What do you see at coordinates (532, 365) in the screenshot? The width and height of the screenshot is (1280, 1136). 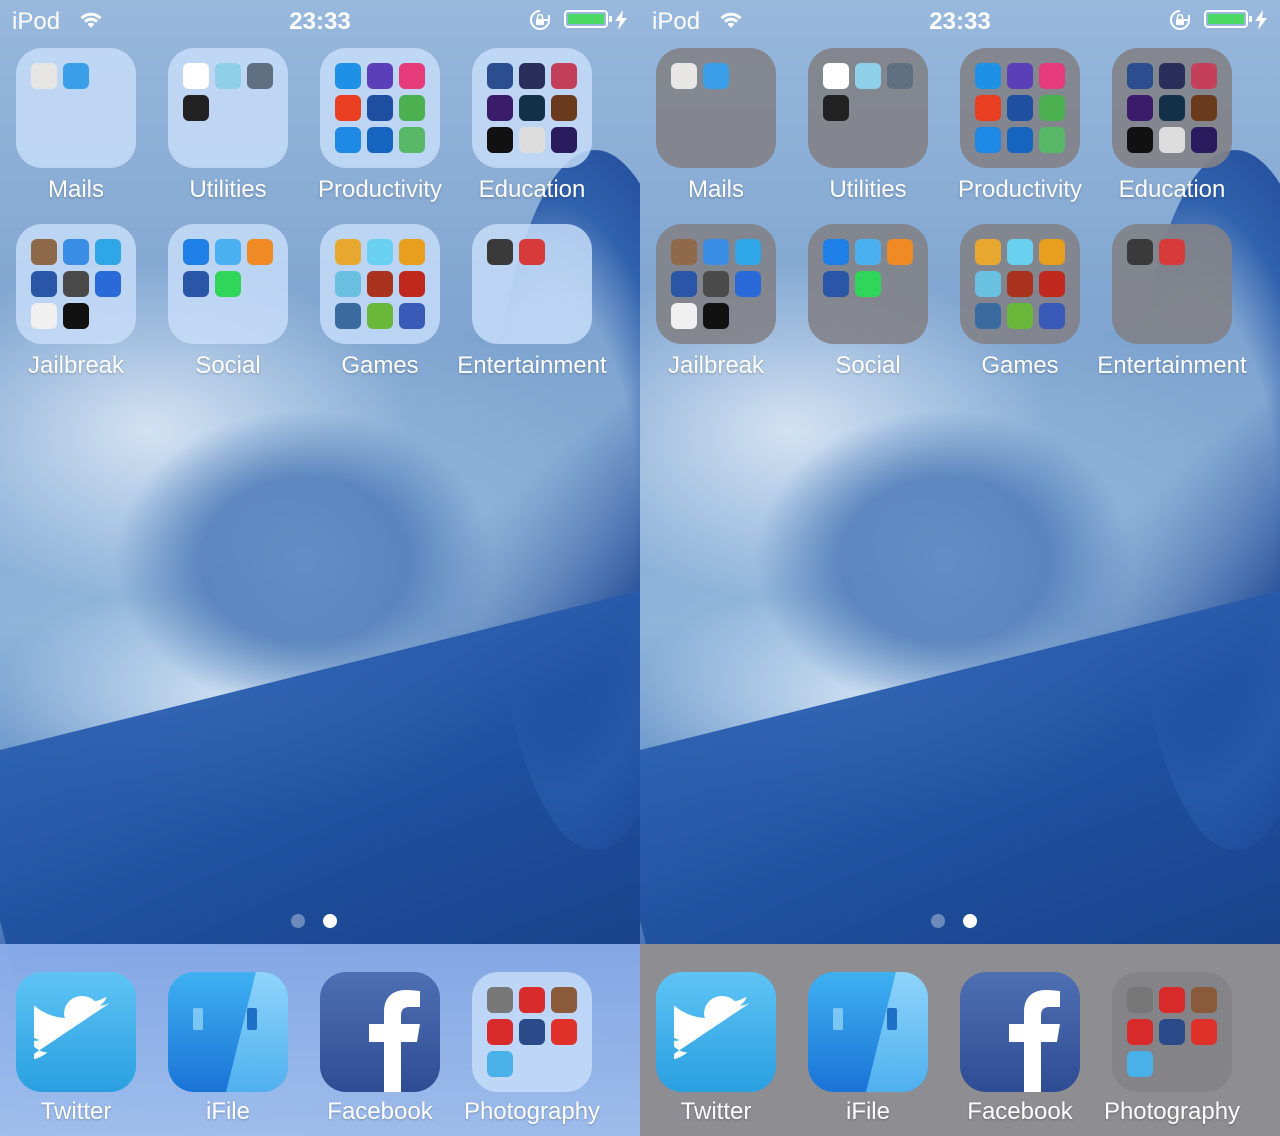 I see `folder-label: Entertainment` at bounding box center [532, 365].